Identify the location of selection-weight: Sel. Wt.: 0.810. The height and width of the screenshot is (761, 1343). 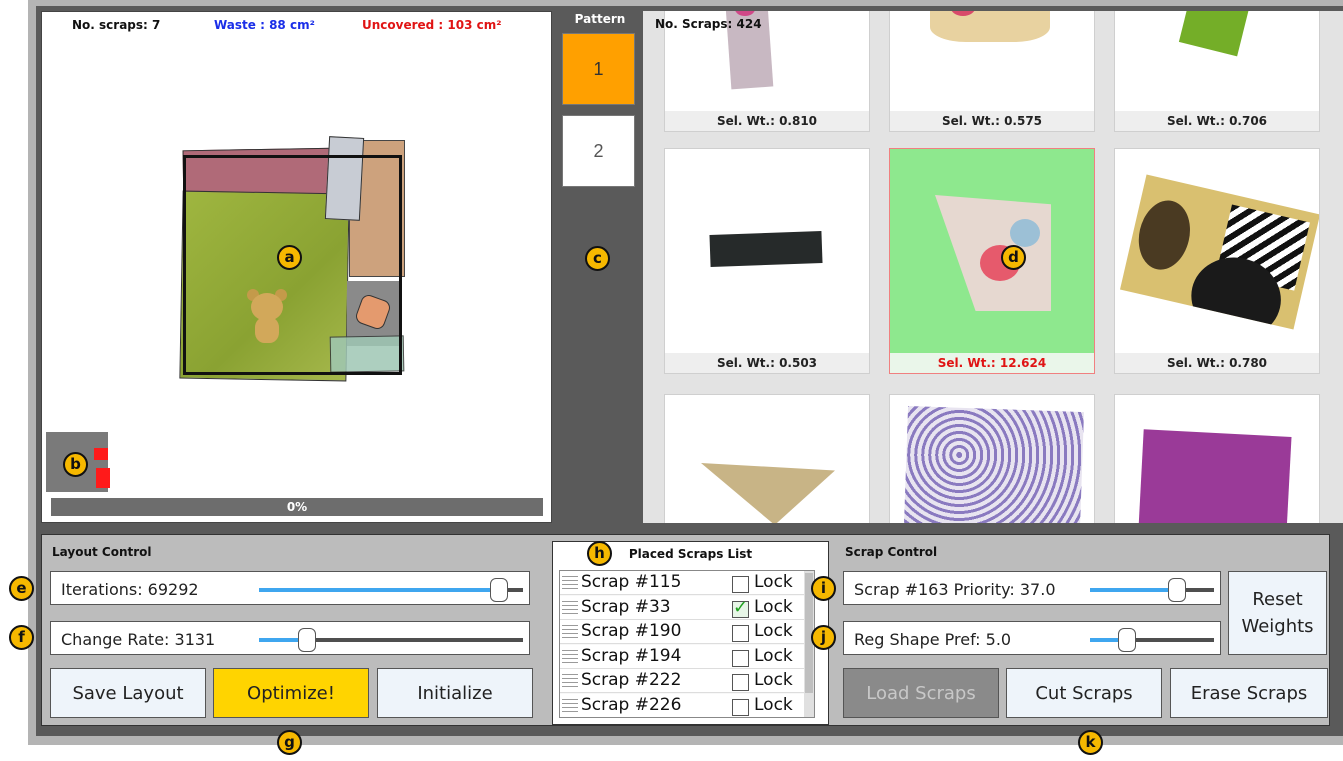
(767, 121).